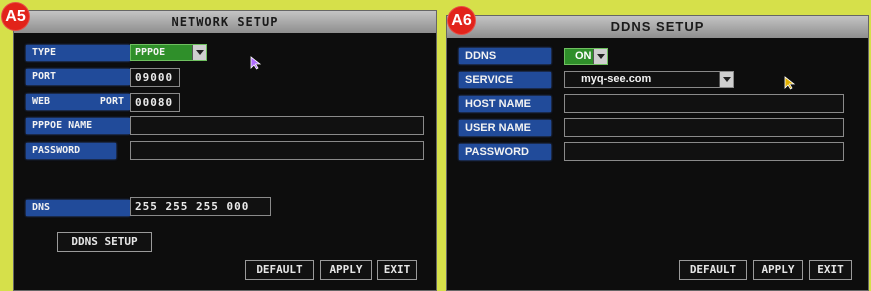  I want to click on ddns-toggle-value: ON, so click(583, 56).